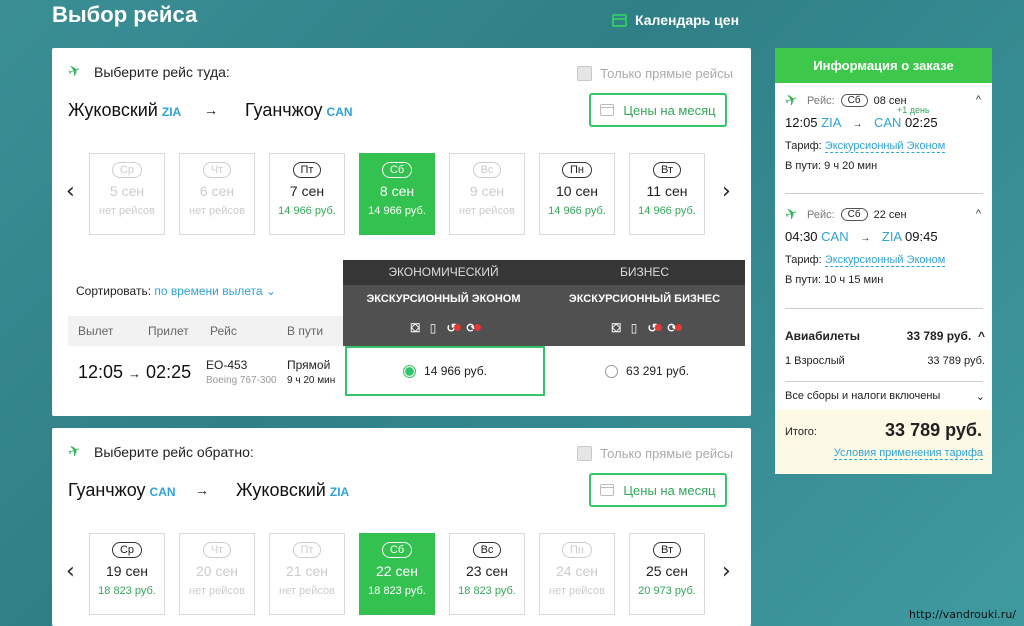  Describe the element at coordinates (891, 236) in the screenshot. I see `arr-code: ZIA` at that location.